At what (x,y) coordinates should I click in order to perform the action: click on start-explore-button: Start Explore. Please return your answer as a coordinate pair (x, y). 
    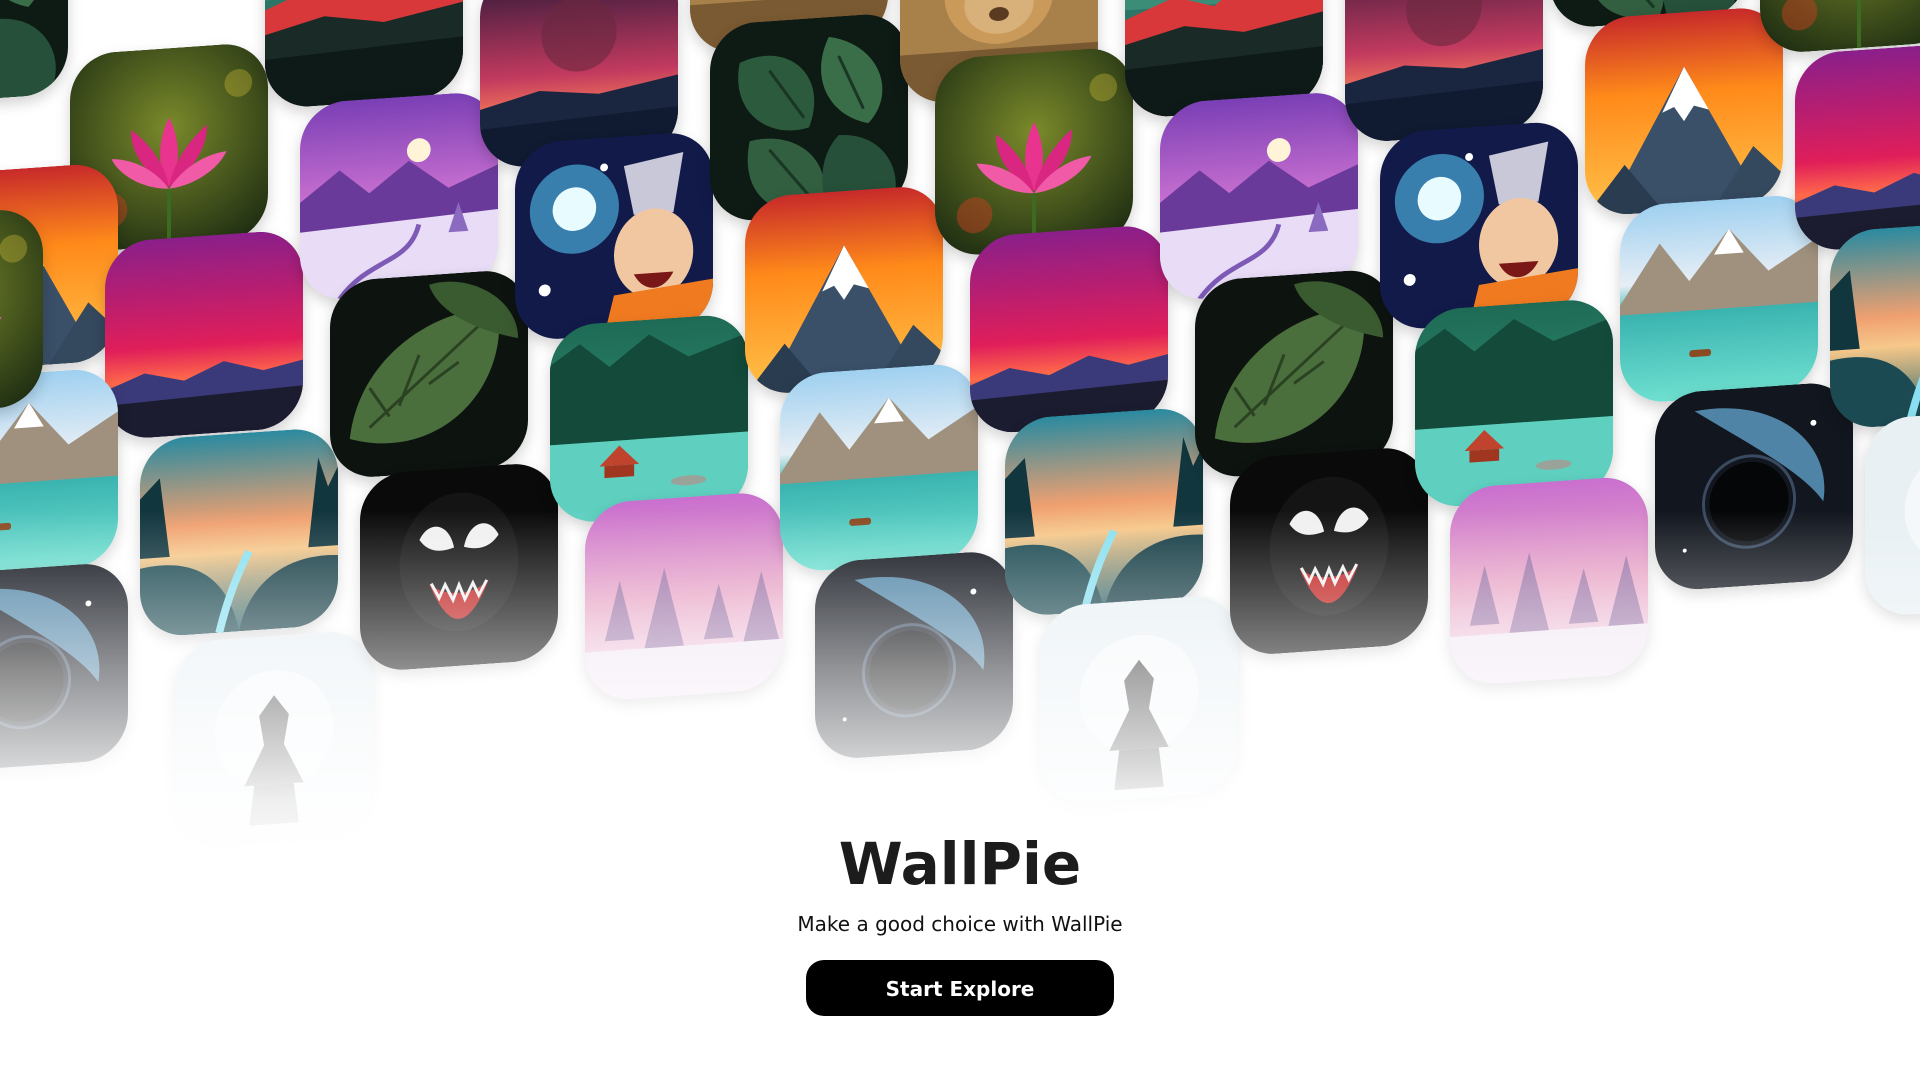
    Looking at the image, I should click on (960, 987).